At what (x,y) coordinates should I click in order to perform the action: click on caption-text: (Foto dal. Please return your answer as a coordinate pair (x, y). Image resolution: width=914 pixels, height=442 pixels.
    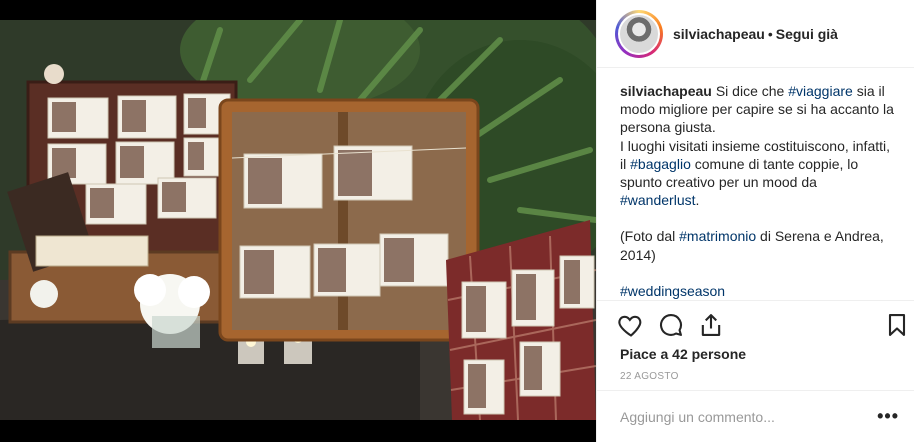
    Looking at the image, I should click on (650, 236).